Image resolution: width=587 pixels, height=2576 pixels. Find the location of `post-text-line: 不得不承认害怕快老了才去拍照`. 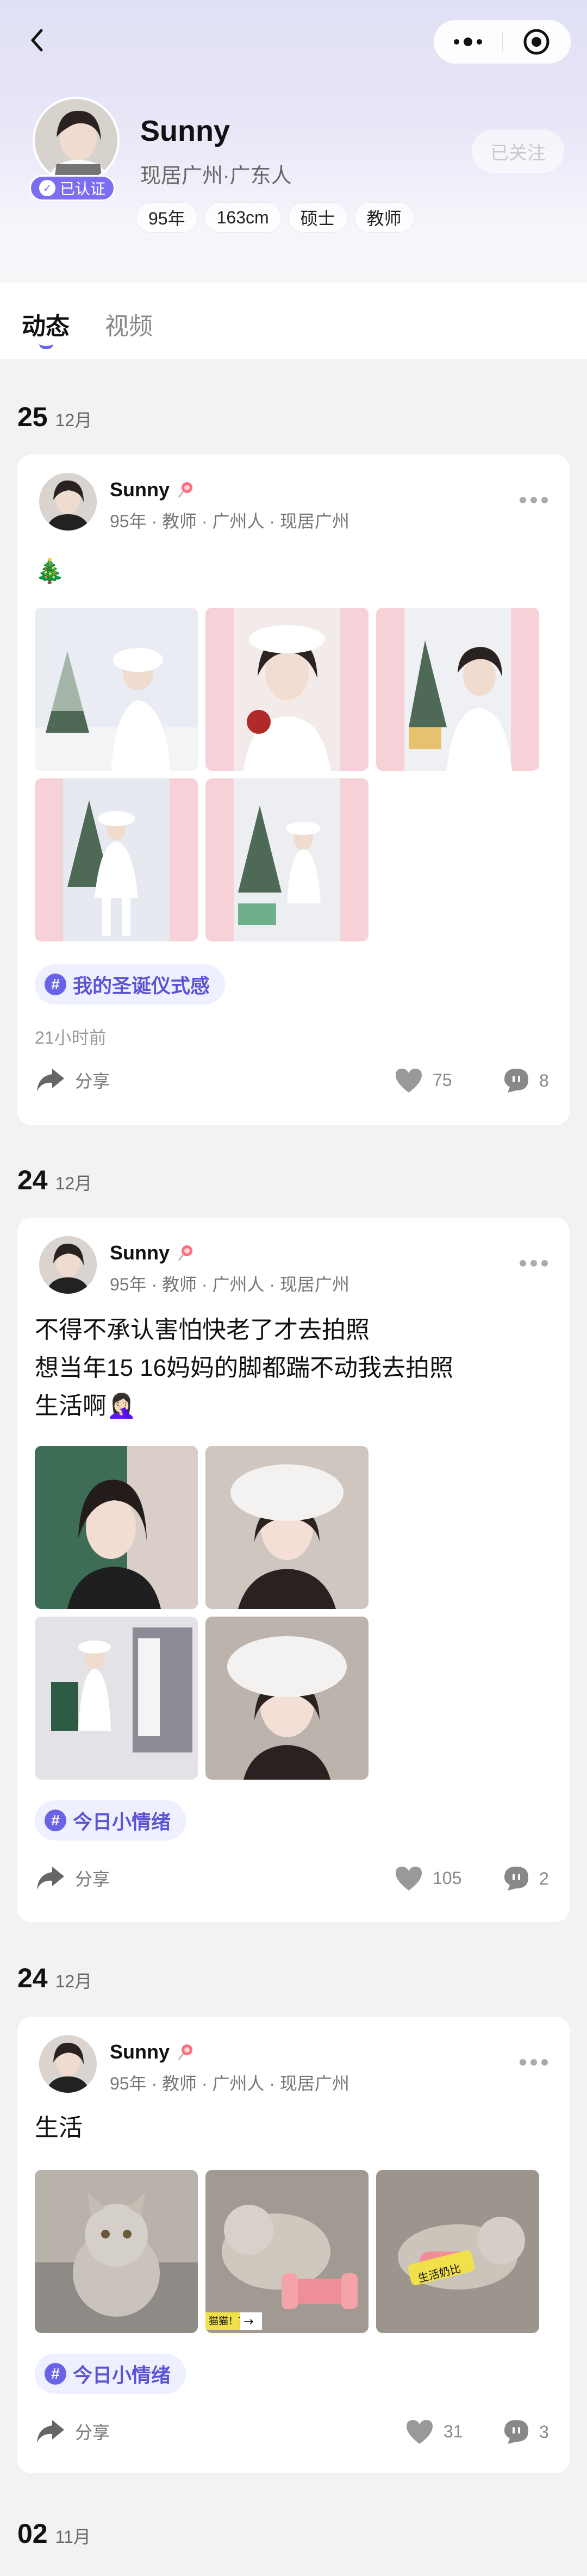

post-text-line: 不得不承认害怕快老了才去拍照 is located at coordinates (202, 1330).